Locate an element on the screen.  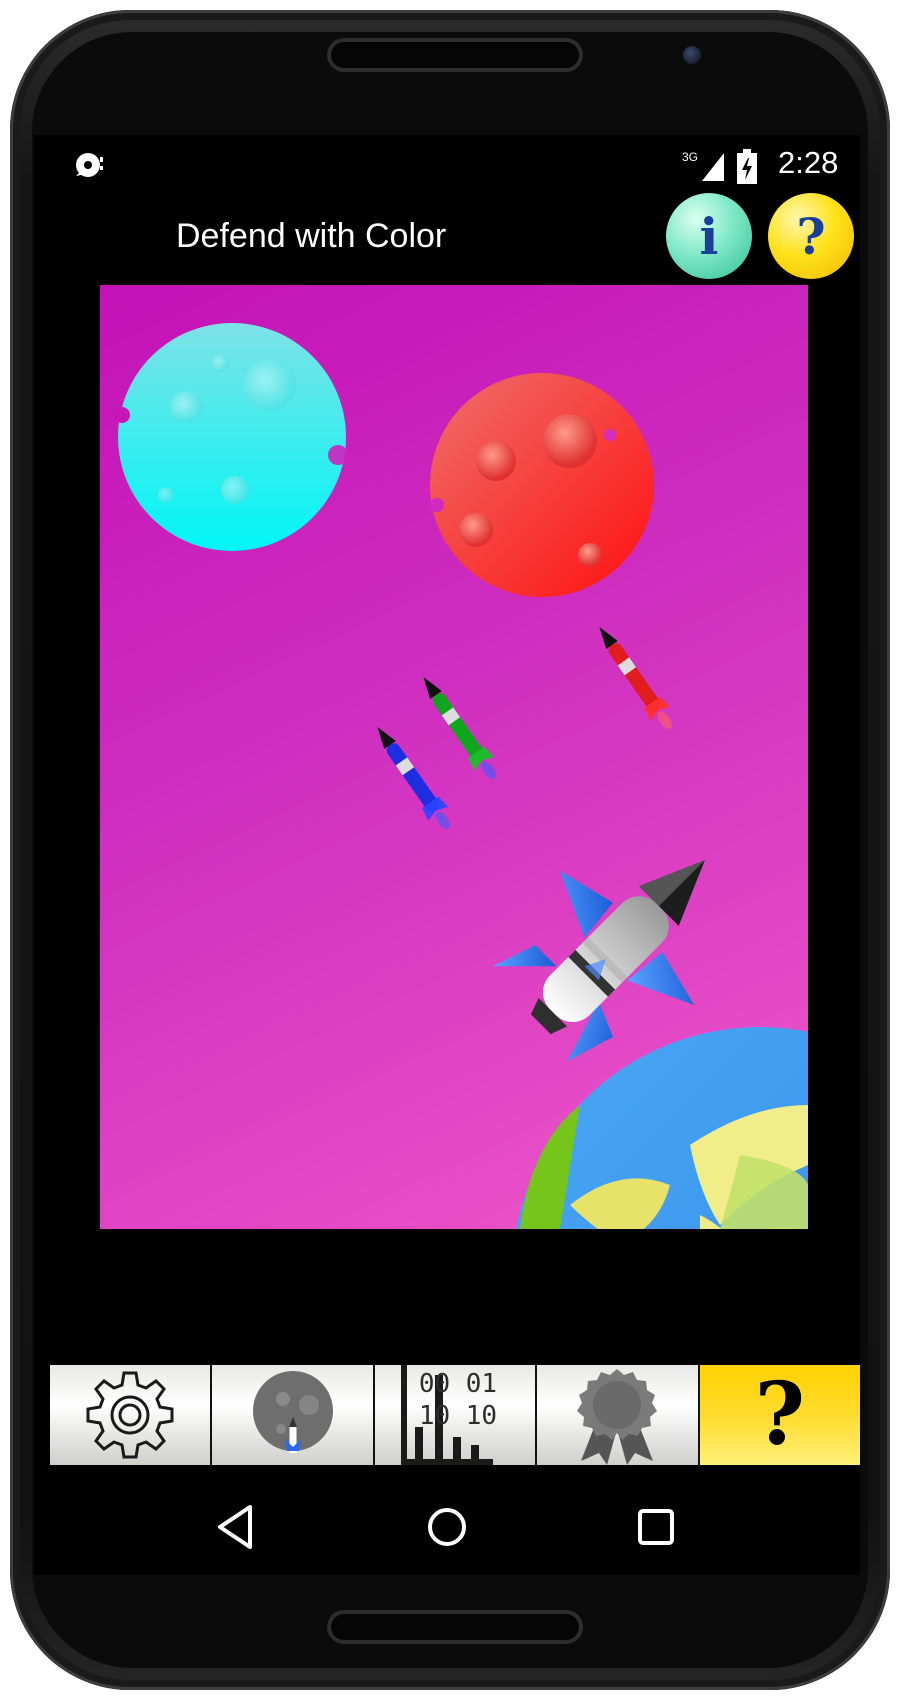
info-button: i is located at coordinates (709, 236).